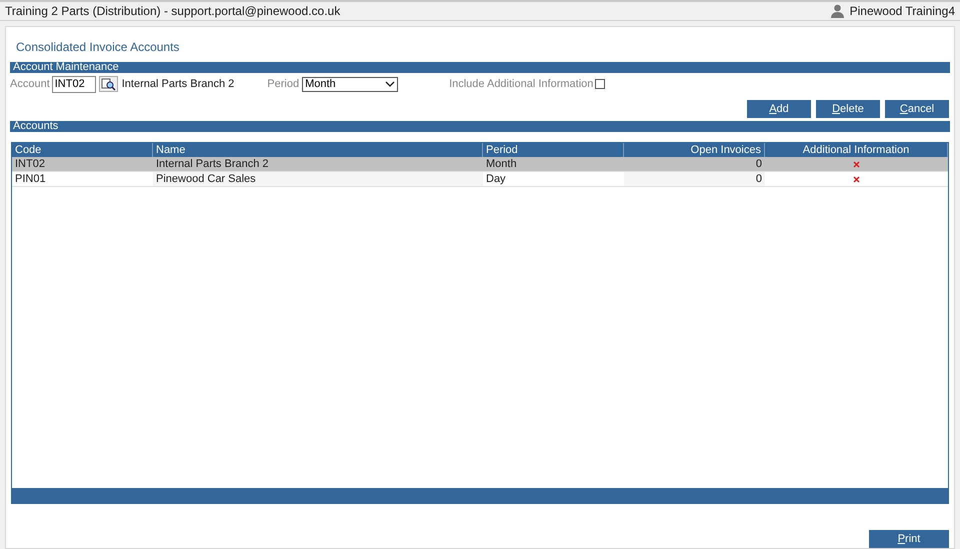 This screenshot has height=549, width=960. I want to click on page-title: Consolidated Invoice Accounts, so click(98, 47).